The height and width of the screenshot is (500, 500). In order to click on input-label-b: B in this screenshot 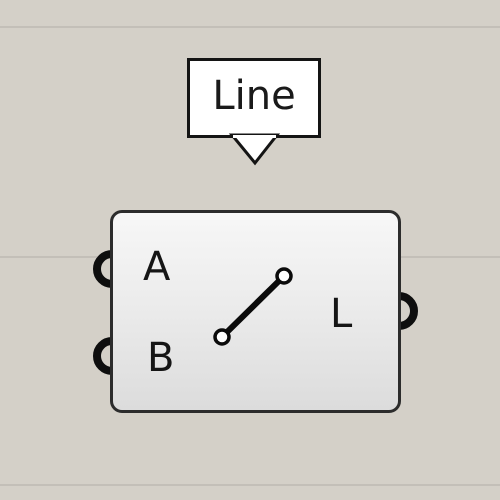, I will do `click(161, 358)`.